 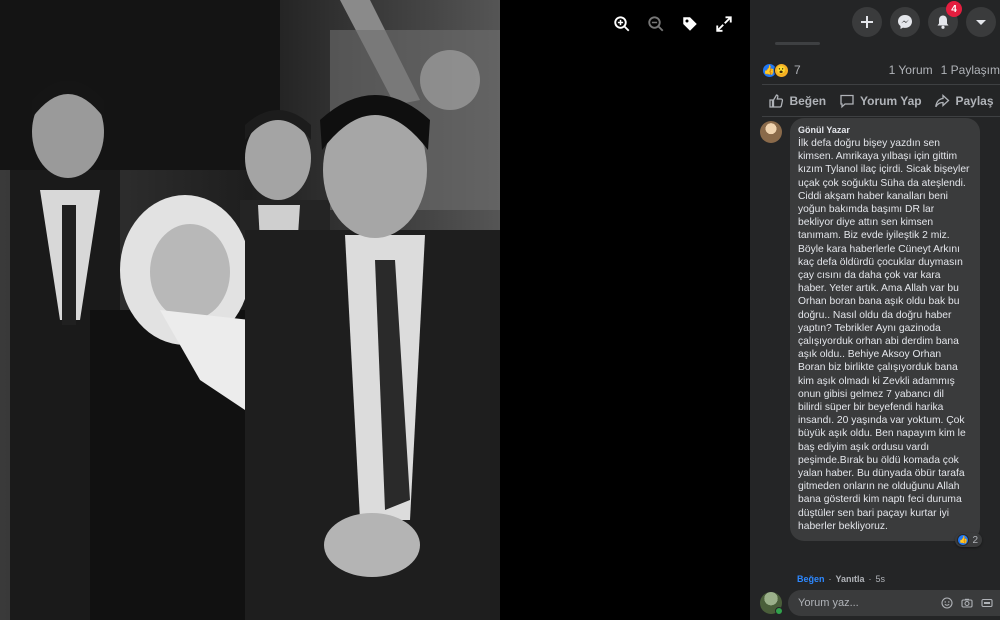 I want to click on gif-icon, so click(x=987, y=603).